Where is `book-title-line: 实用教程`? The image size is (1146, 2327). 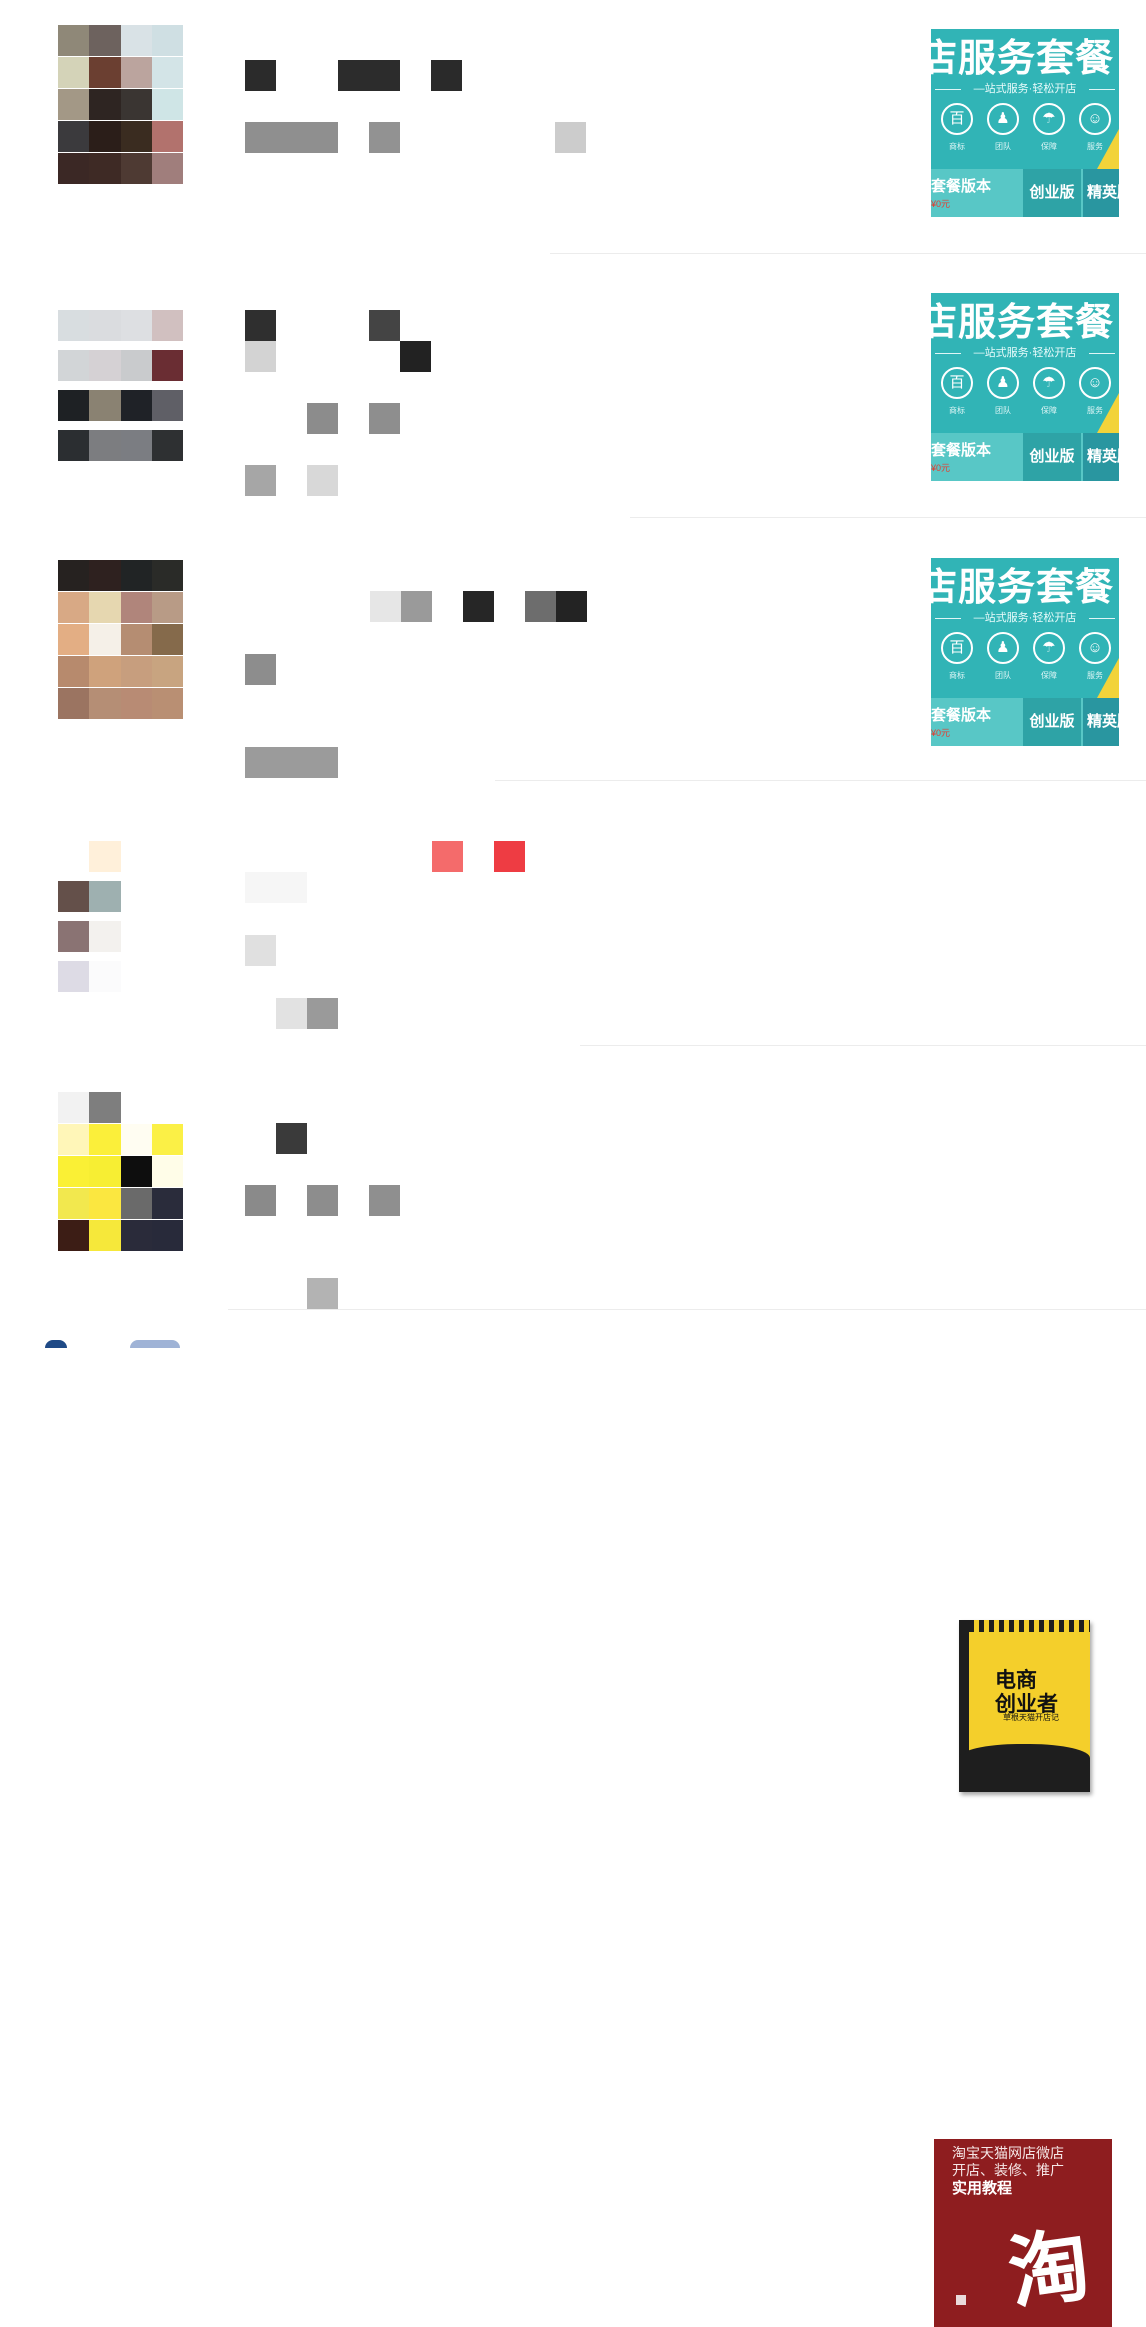
book-title-line: 实用教程 is located at coordinates (982, 2188).